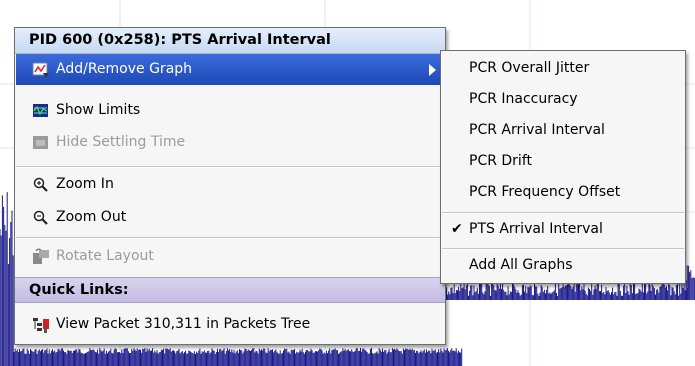  What do you see at coordinates (523, 99) in the screenshot?
I see `submenu-item-label: PCR Inaccuracy` at bounding box center [523, 99].